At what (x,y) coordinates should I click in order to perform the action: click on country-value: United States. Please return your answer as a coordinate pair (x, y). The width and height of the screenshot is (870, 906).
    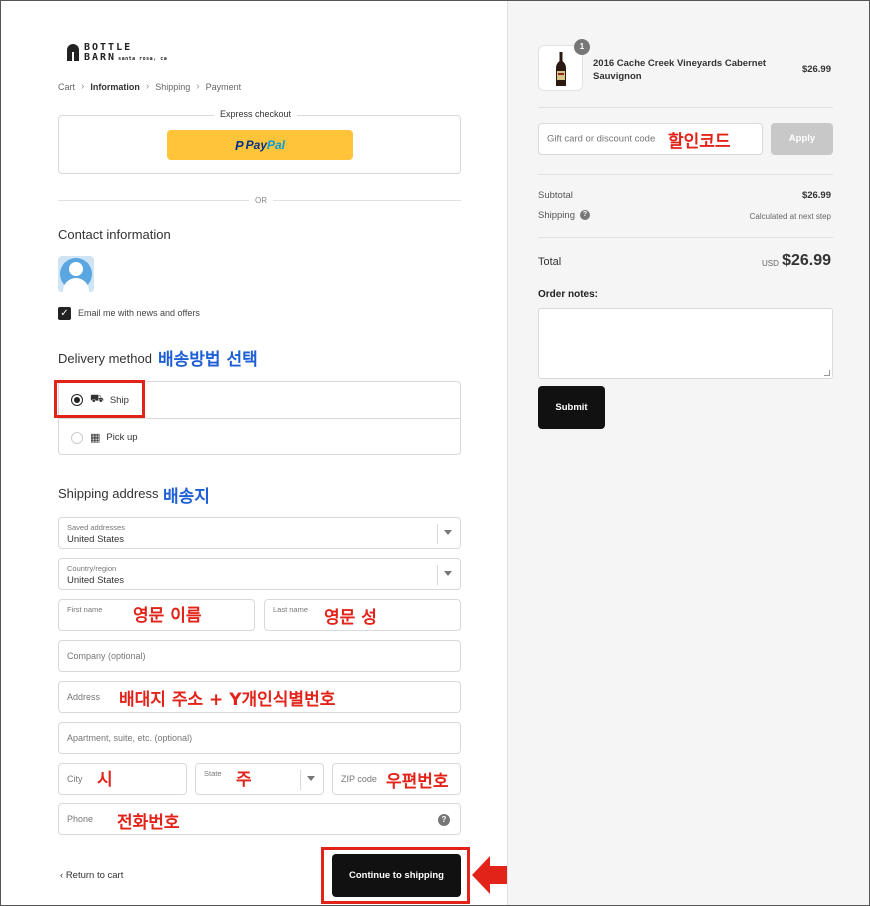
    Looking at the image, I should click on (96, 580).